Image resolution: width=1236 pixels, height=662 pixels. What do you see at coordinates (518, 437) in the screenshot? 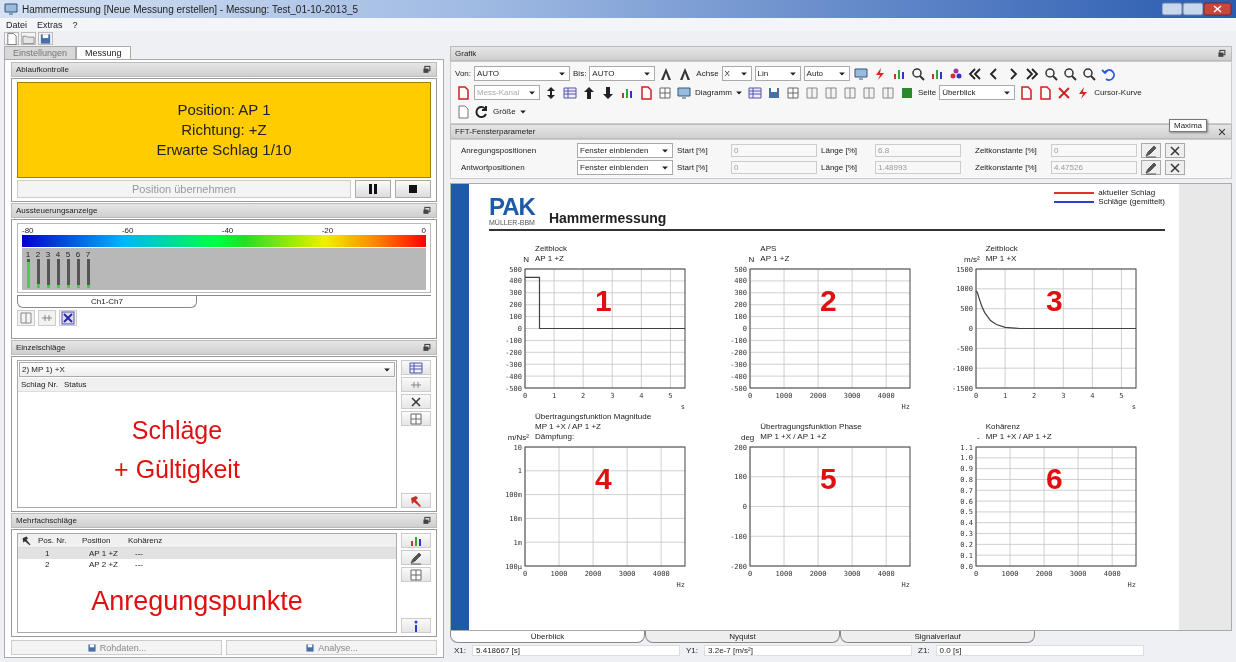
I see `axis-unit-label: m/Ns²` at bounding box center [518, 437].